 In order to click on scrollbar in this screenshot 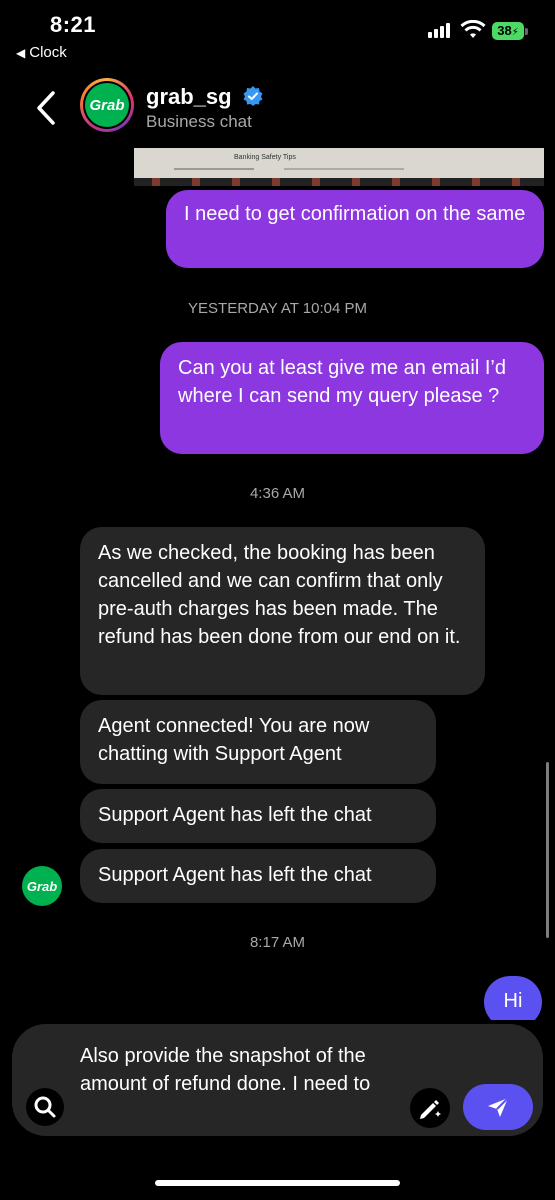, I will do `click(547, 850)`.